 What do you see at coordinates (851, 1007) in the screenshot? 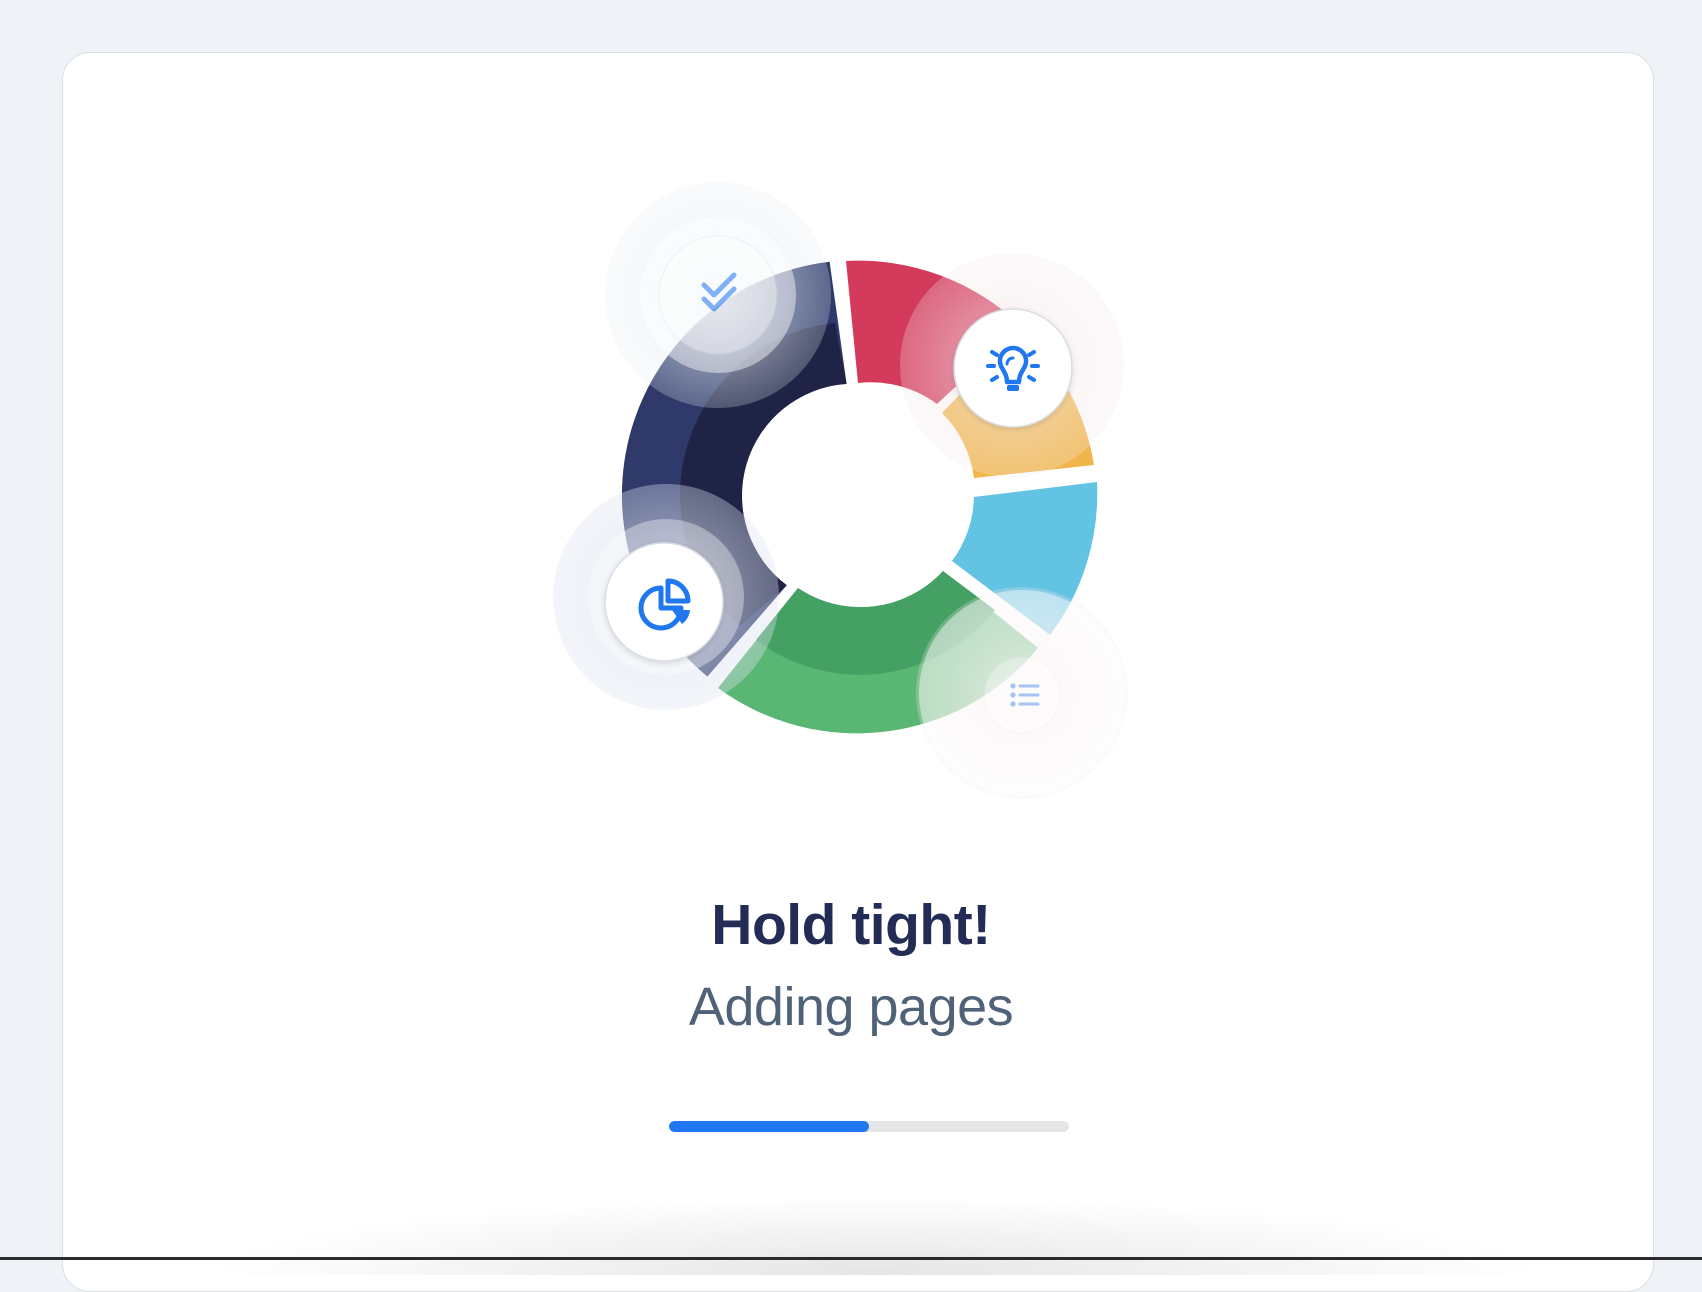
I see `loading-subtitle: Adding pages` at bounding box center [851, 1007].